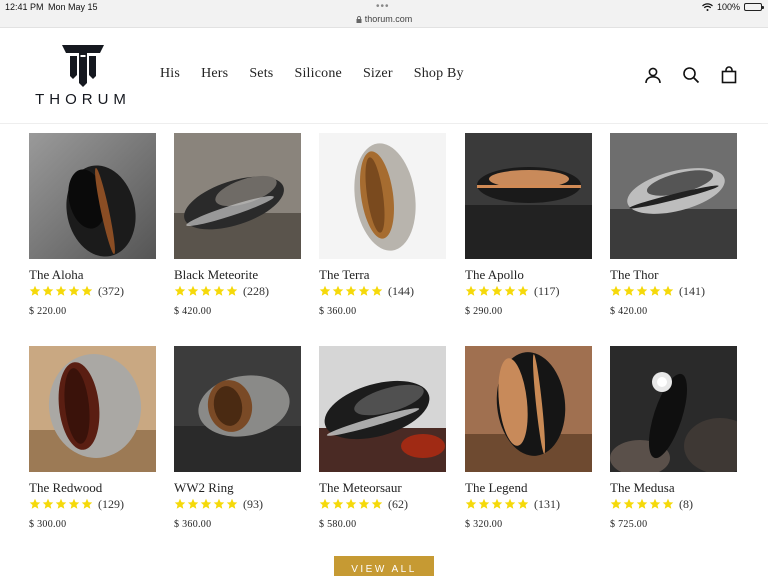 The width and height of the screenshot is (768, 576). I want to click on nav-item-sizer: Sizer, so click(378, 74).